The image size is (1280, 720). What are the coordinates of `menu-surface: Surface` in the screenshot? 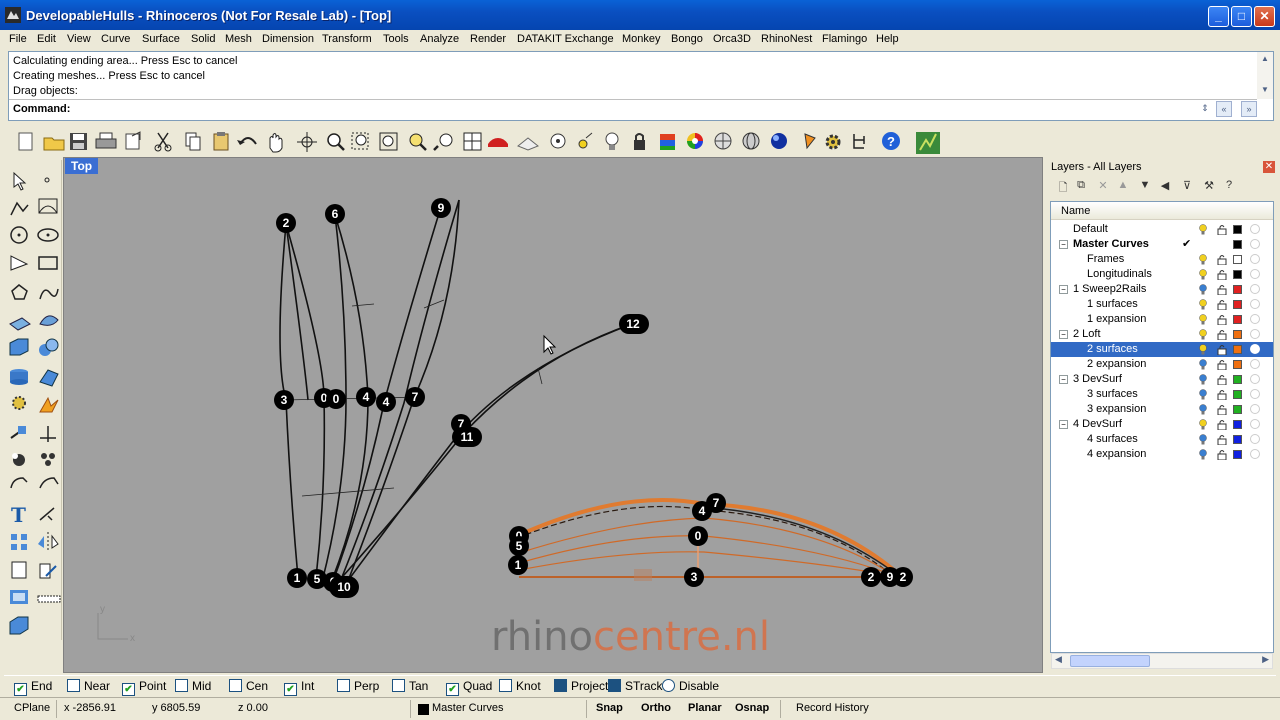 It's located at (161, 39).